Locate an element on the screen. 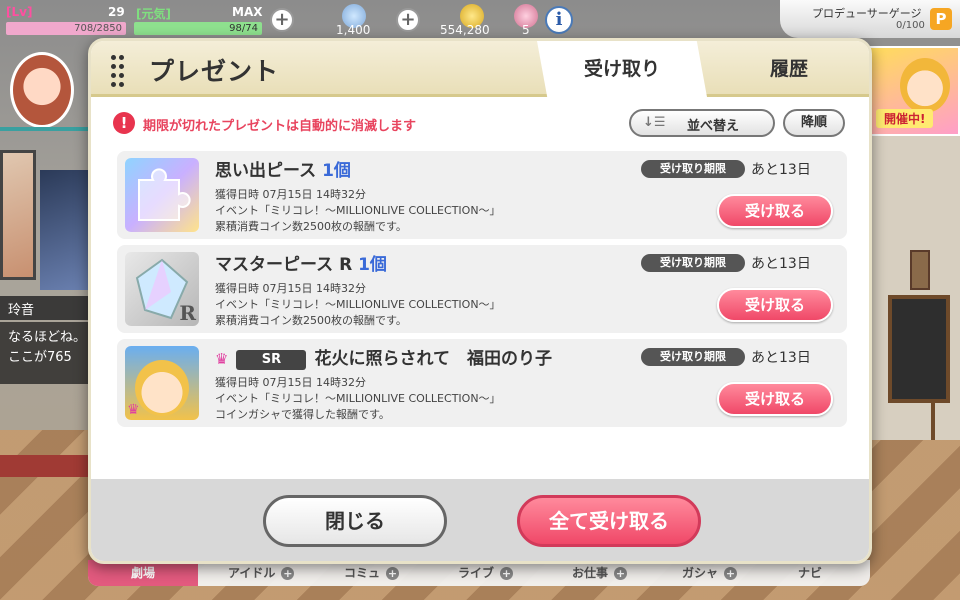  wall-frame is located at coordinates (920, 270).